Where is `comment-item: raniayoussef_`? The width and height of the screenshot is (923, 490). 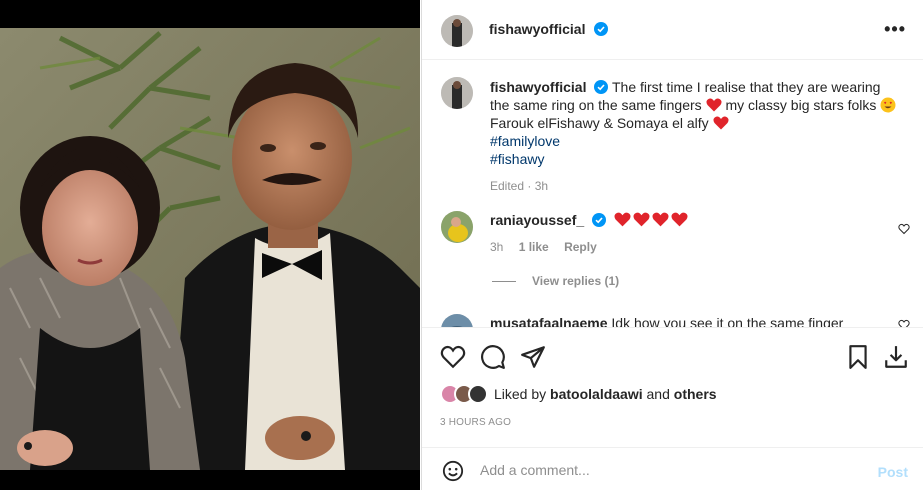 comment-item: raniayoussef_ is located at coordinates (589, 220).